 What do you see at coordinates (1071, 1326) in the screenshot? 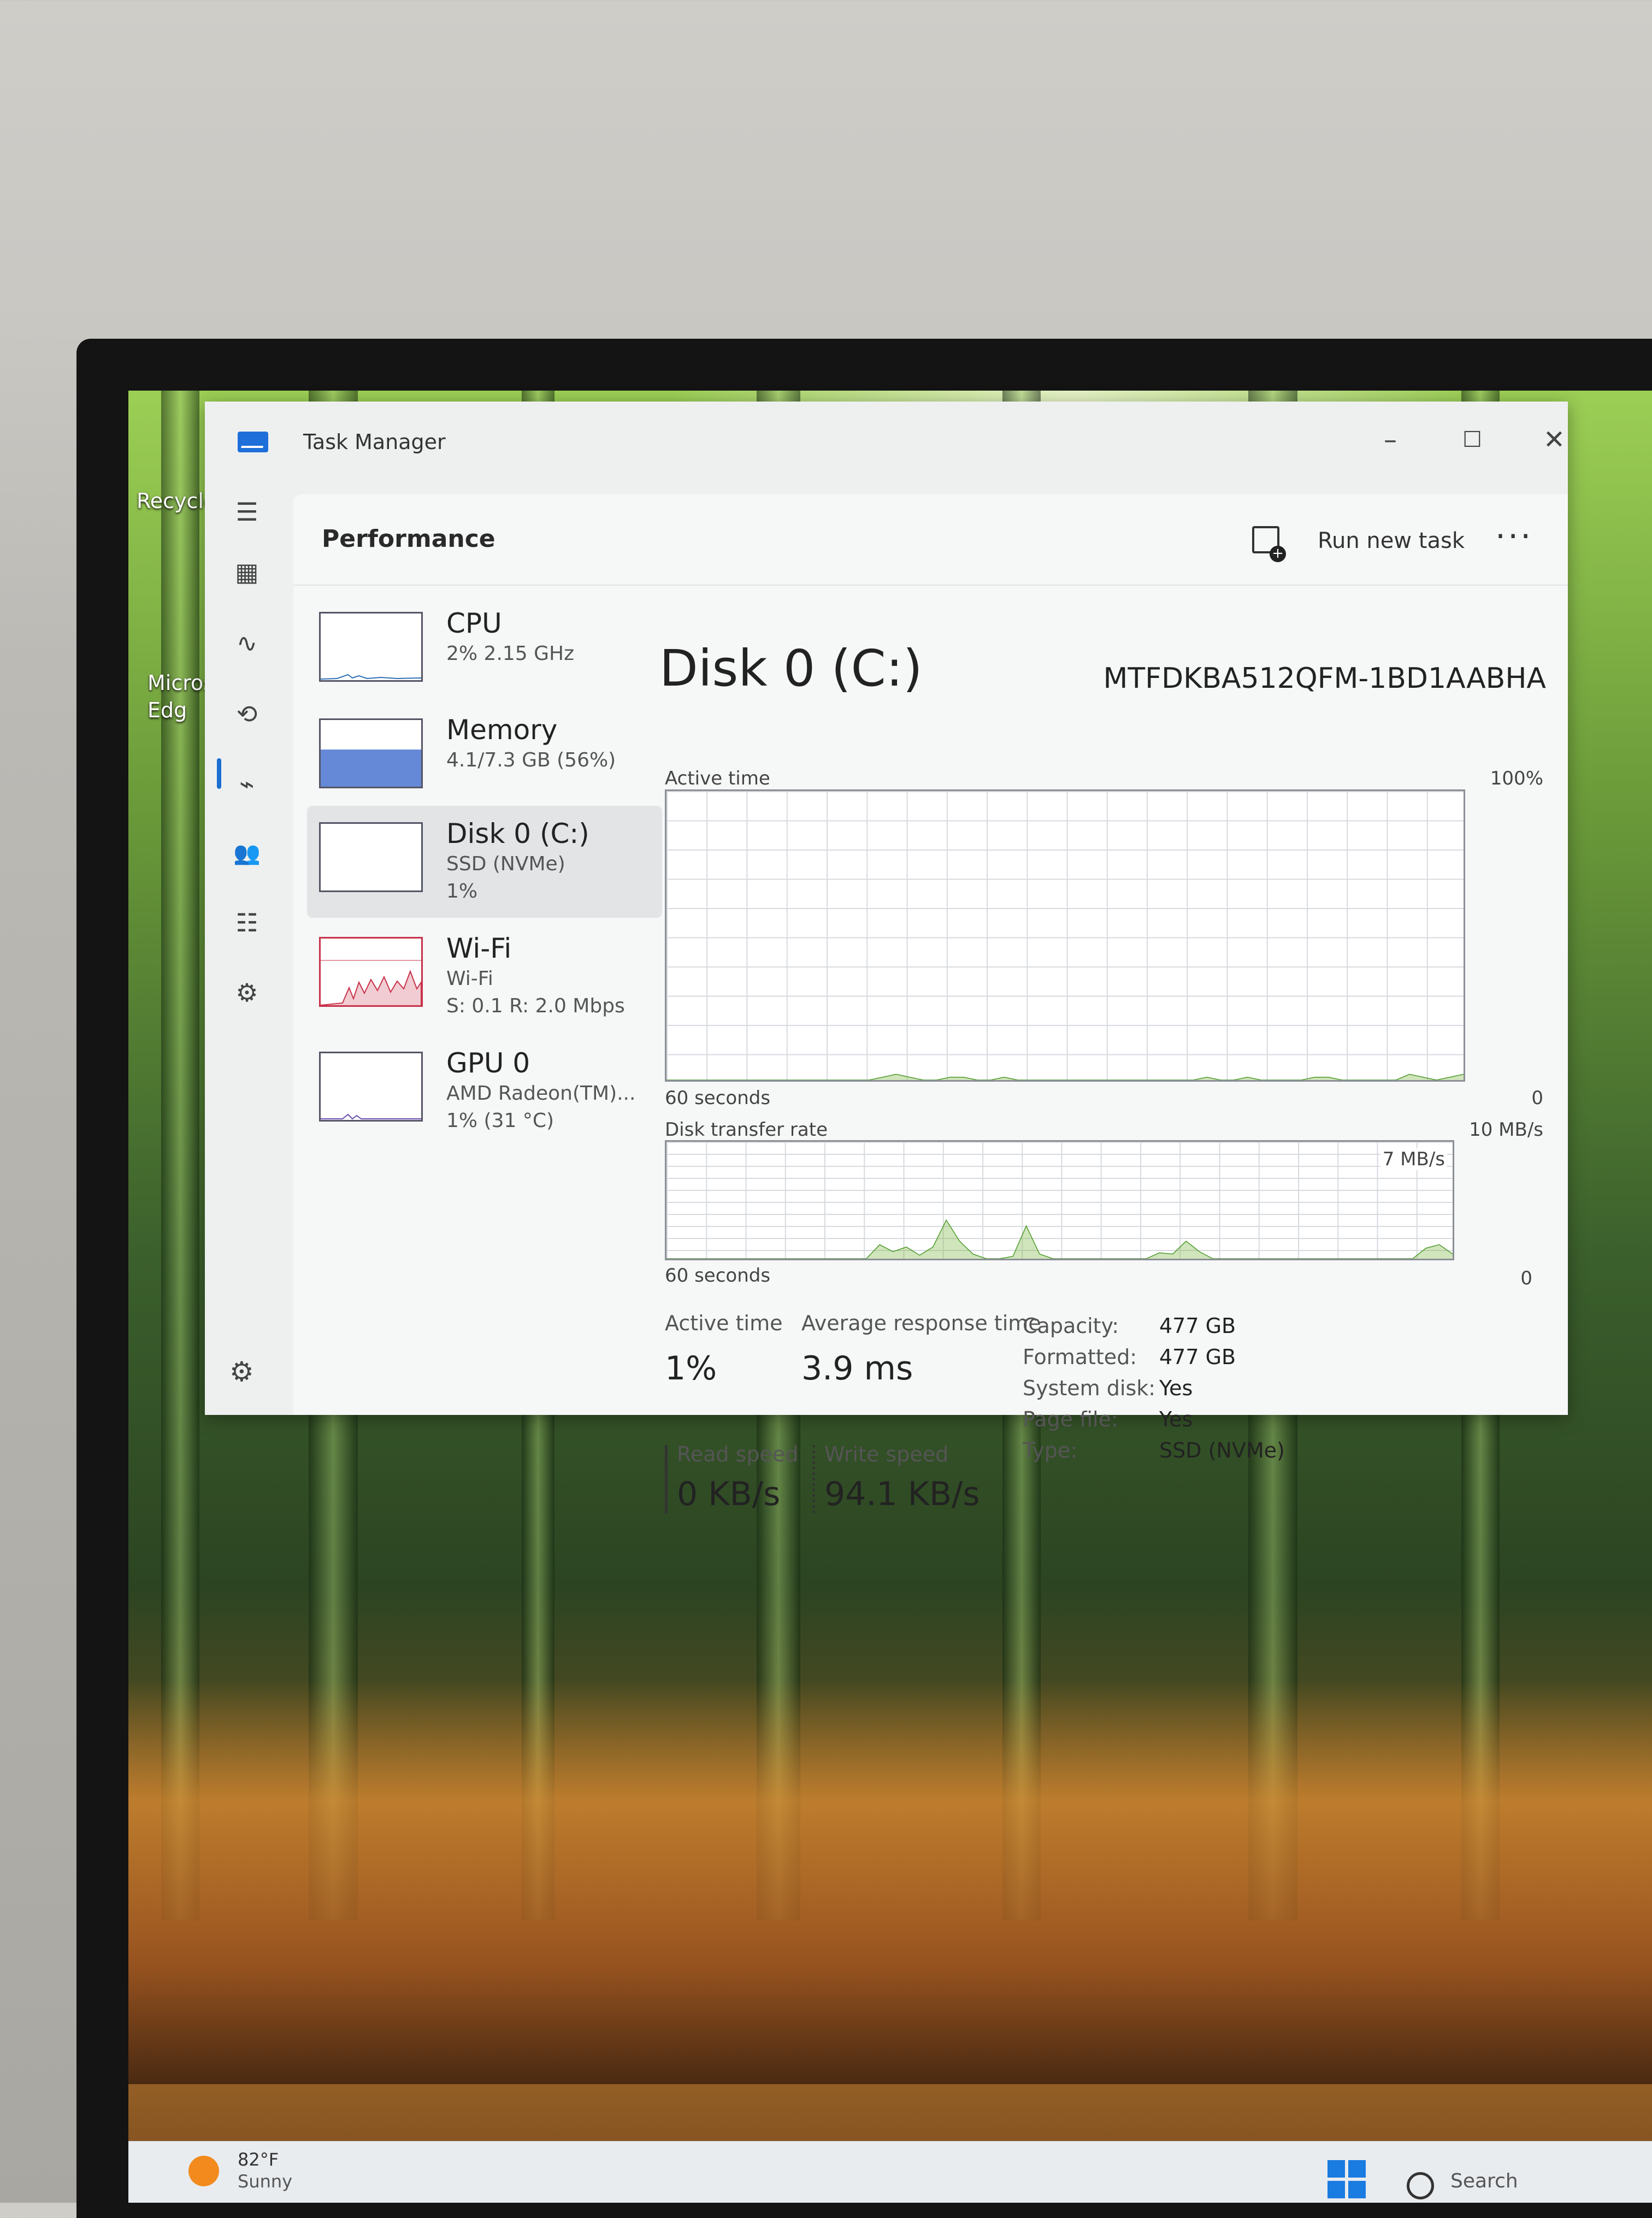
I see `capacity-label: Capacity:` at bounding box center [1071, 1326].